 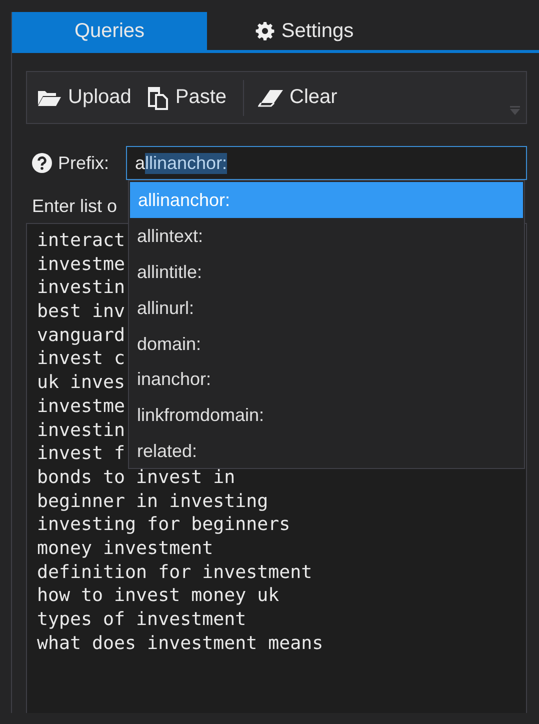 What do you see at coordinates (136, 478) in the screenshot?
I see `query-line: bonds to invest in` at bounding box center [136, 478].